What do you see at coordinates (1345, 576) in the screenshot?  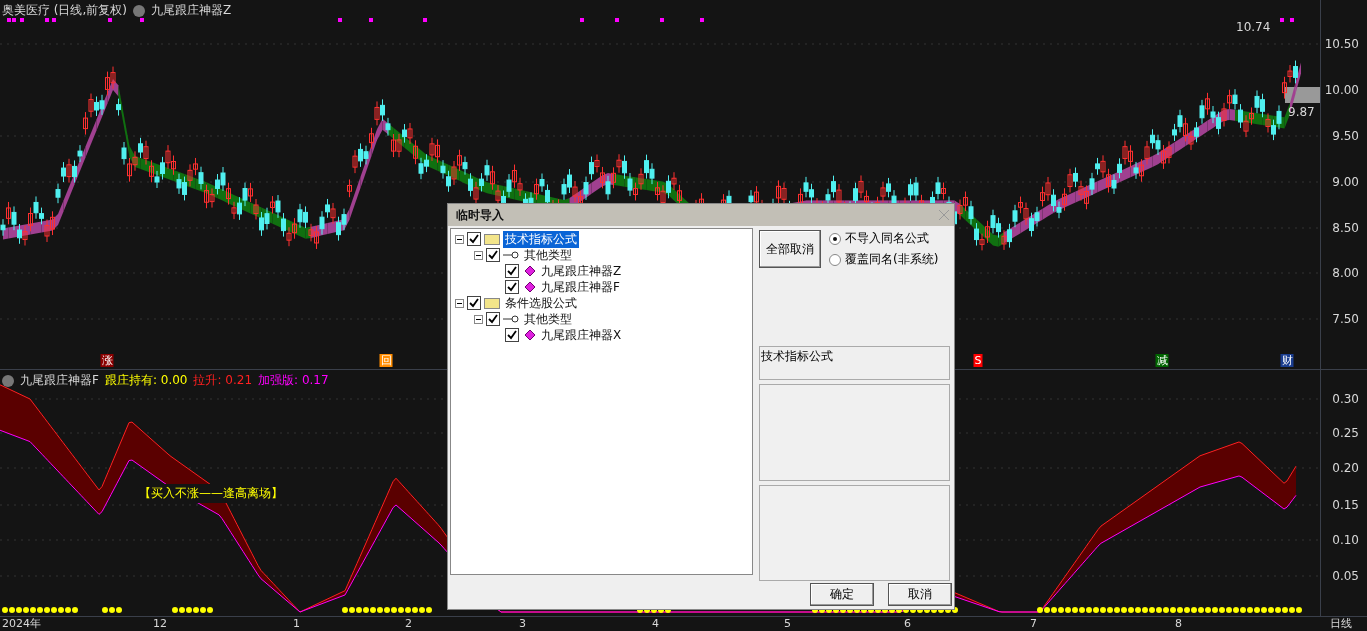 I see `axis-label: 0.05` at bounding box center [1345, 576].